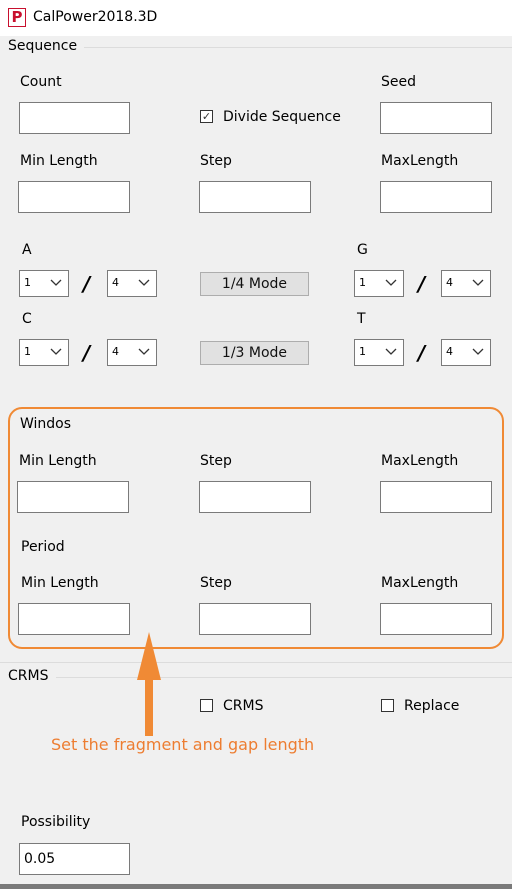  Describe the element at coordinates (132, 283) in the screenshot. I see `a-denominator-select: 4` at that location.